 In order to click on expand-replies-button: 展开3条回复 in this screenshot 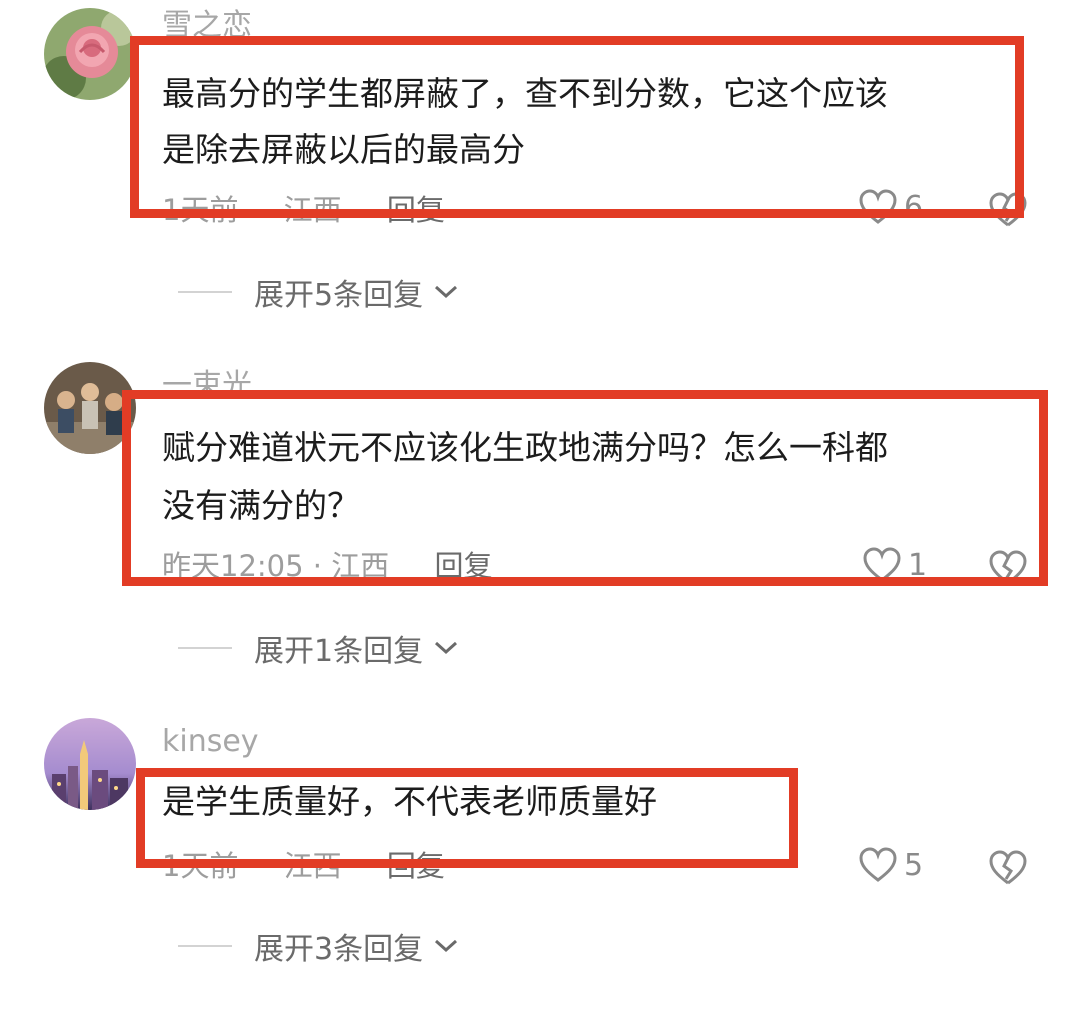, I will do `click(318, 946)`.